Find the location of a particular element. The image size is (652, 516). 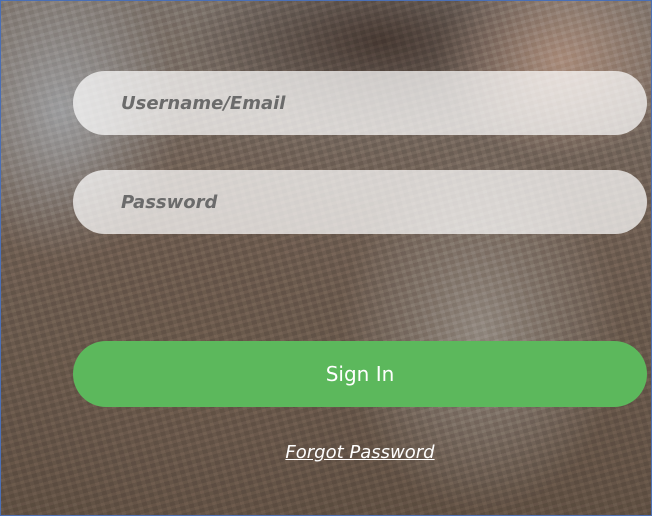

username-field-container is located at coordinates (360, 103).